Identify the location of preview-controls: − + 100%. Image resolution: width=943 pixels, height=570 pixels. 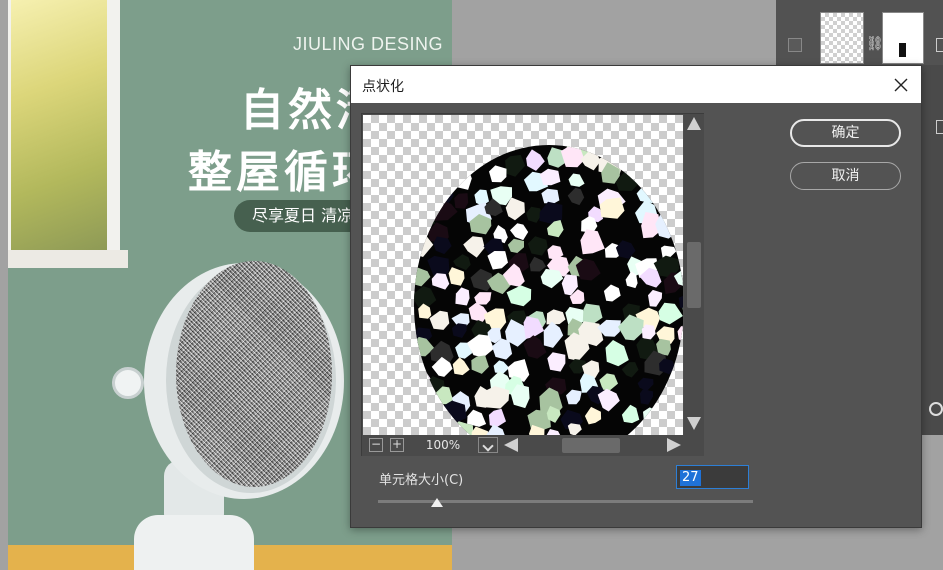
(533, 445).